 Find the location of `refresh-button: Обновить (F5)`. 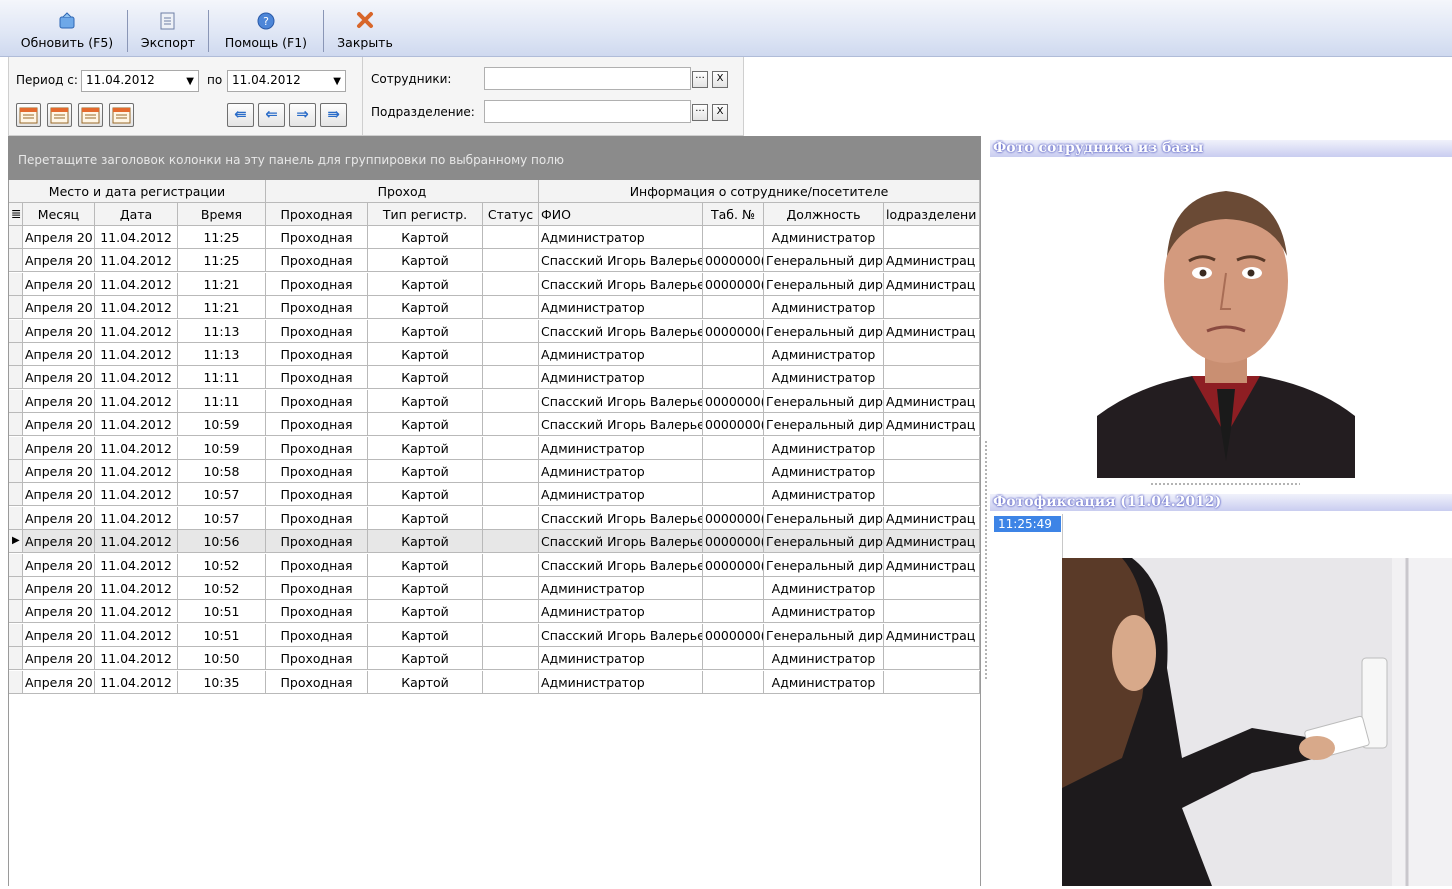

refresh-button: Обновить (F5) is located at coordinates (67, 31).